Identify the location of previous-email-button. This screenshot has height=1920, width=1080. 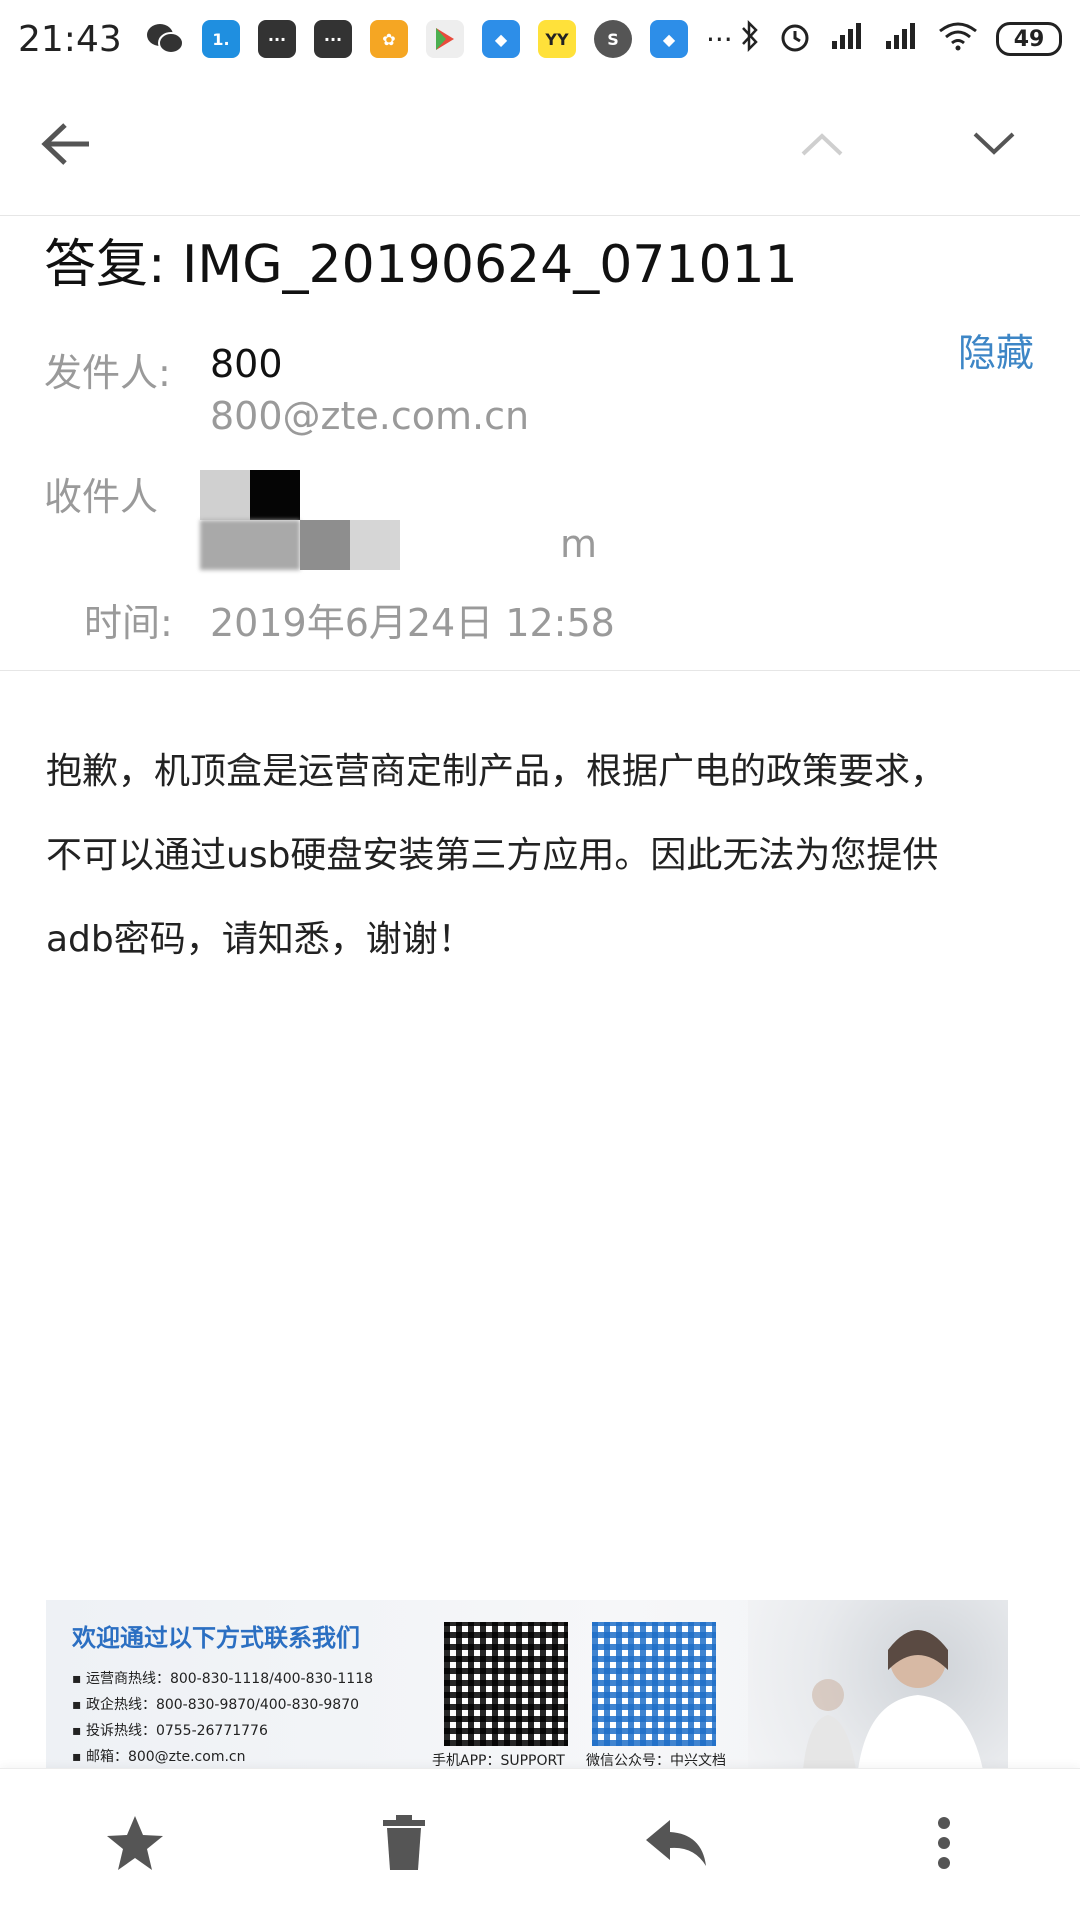
(822, 146).